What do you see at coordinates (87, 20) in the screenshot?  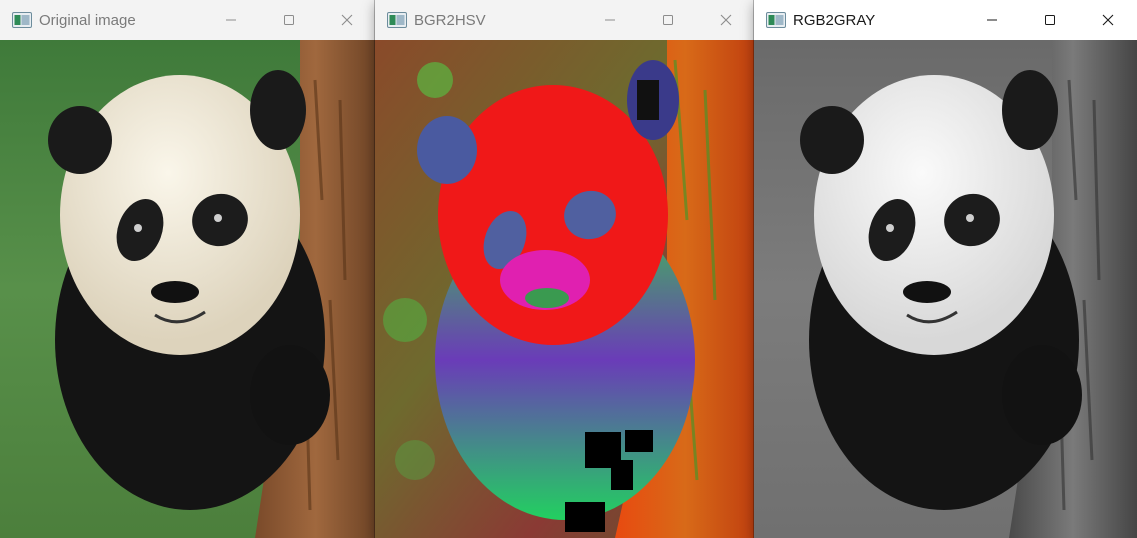 I see `window-title: Original image` at bounding box center [87, 20].